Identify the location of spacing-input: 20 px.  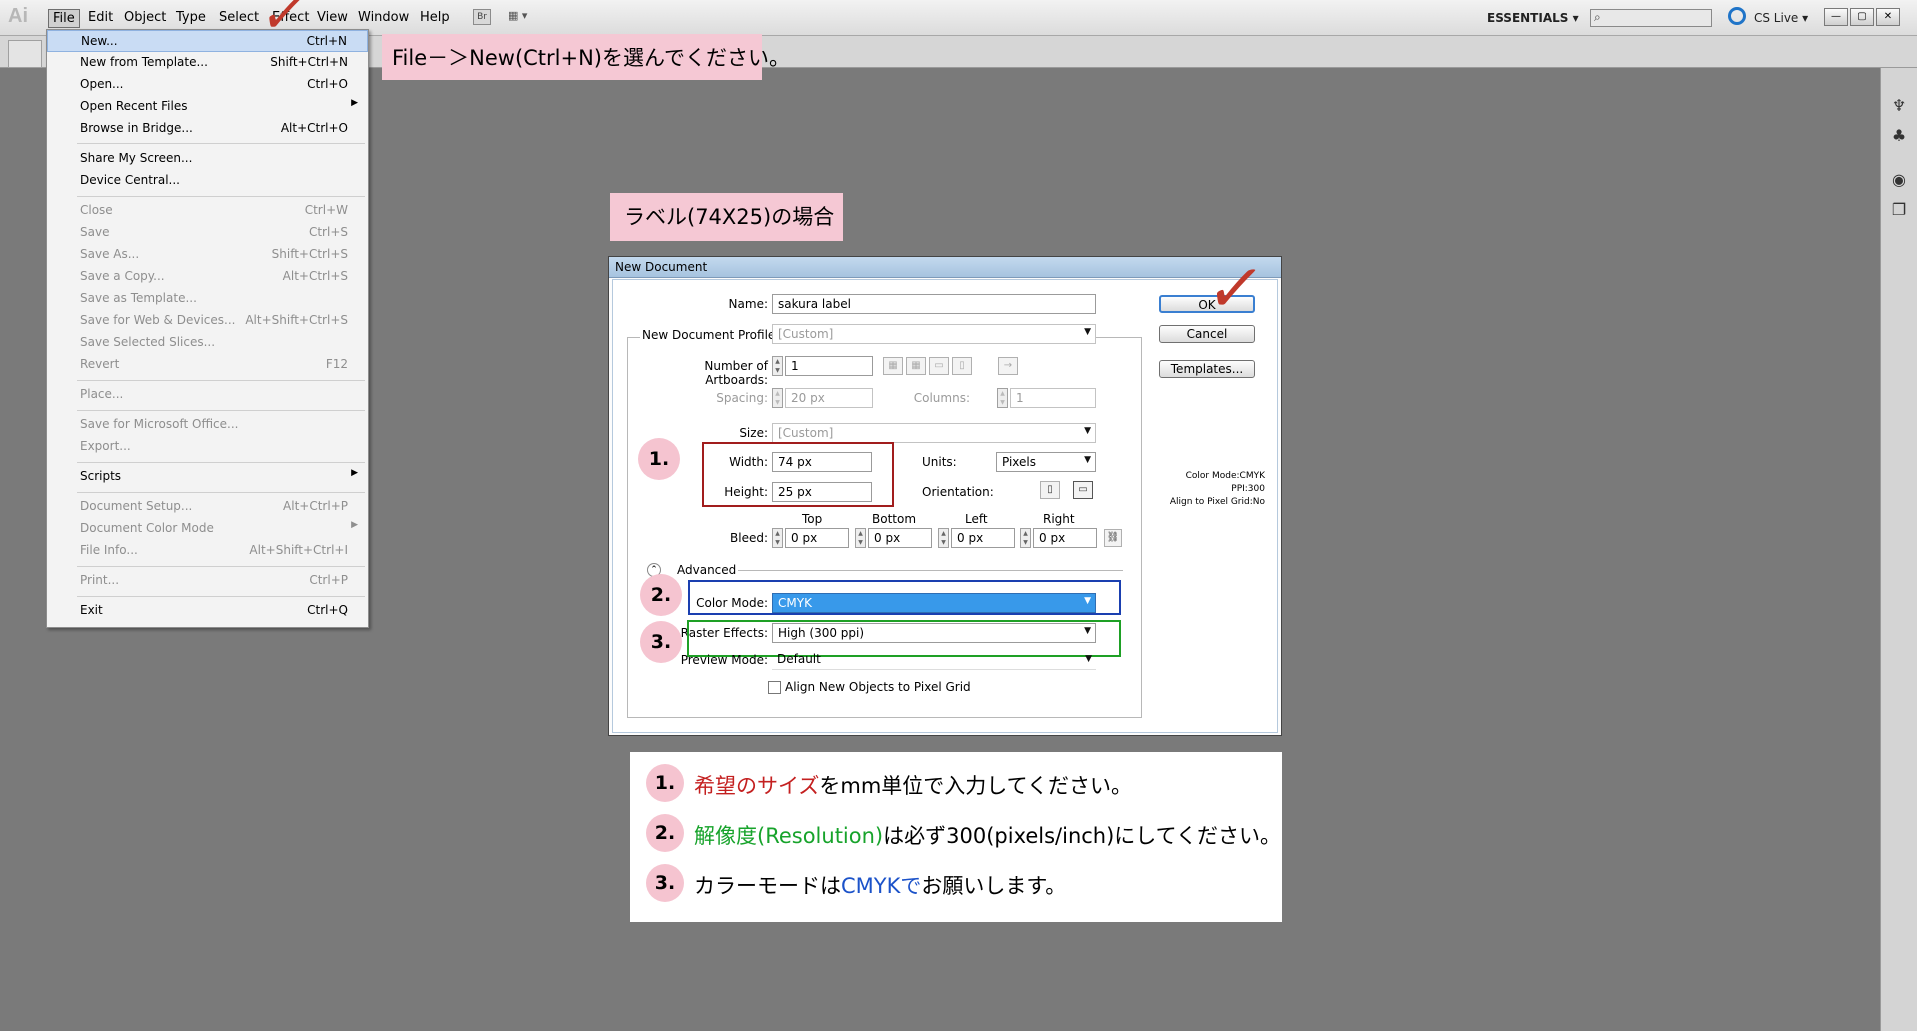
(829, 398).